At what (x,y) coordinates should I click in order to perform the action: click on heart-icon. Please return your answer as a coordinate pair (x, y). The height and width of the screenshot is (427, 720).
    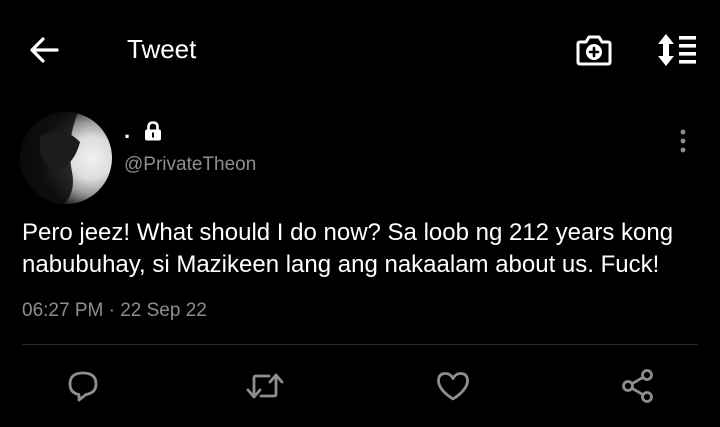
    Looking at the image, I should click on (453, 386).